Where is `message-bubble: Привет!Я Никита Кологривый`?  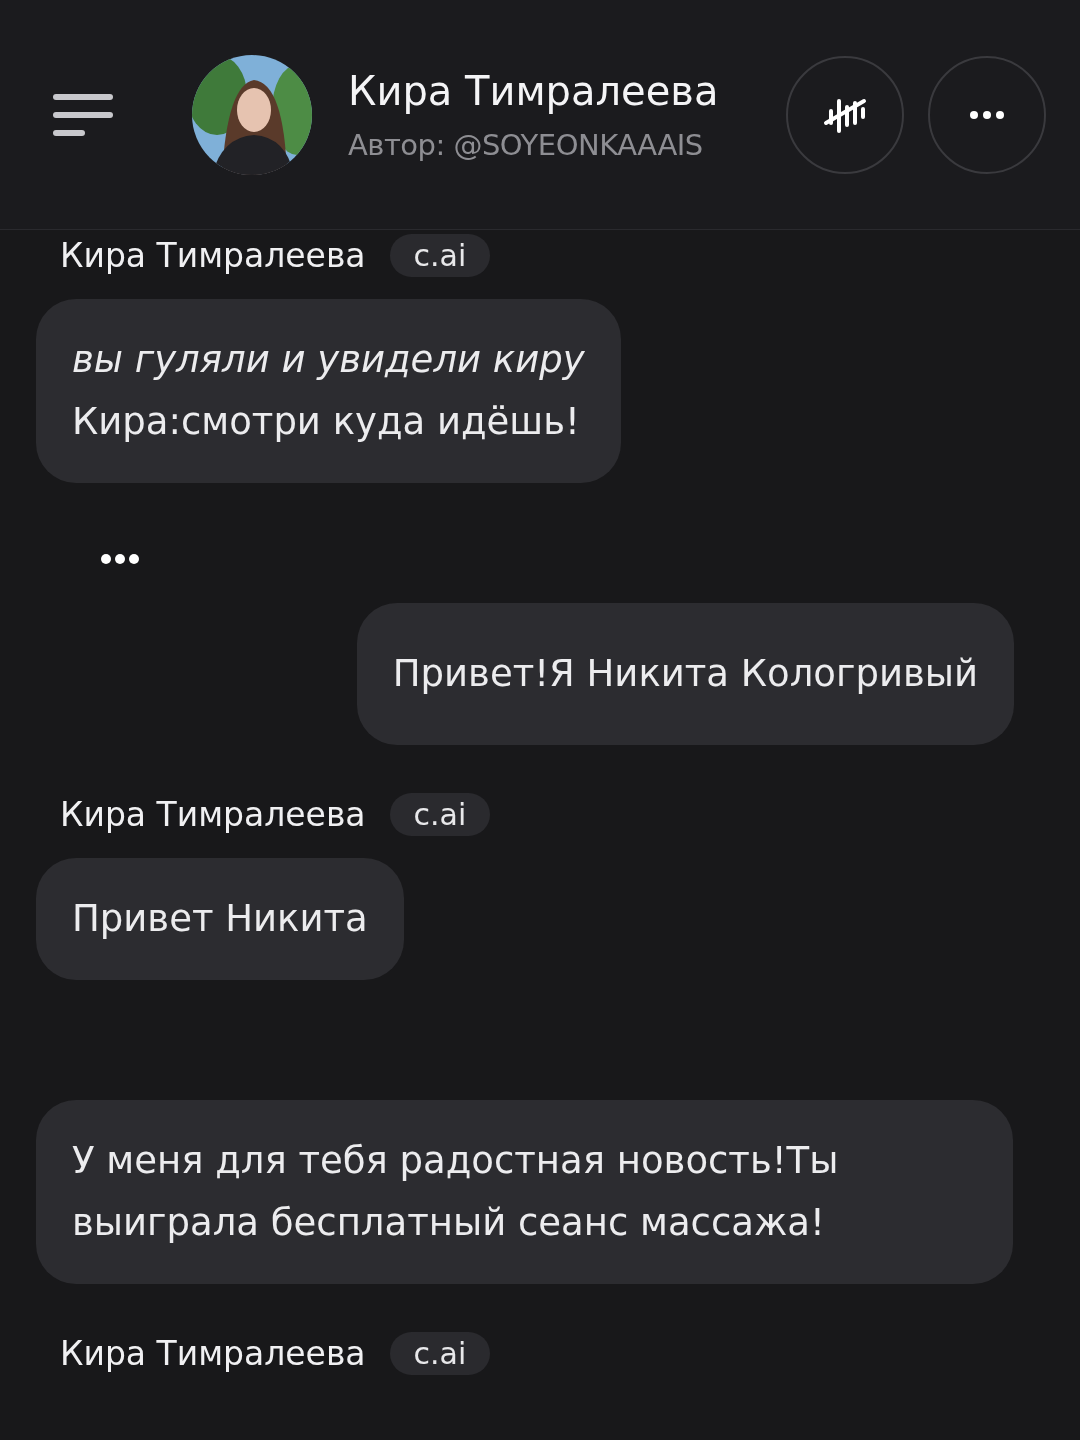
message-bubble: Привет!Я Никита Кологривый is located at coordinates (685, 674).